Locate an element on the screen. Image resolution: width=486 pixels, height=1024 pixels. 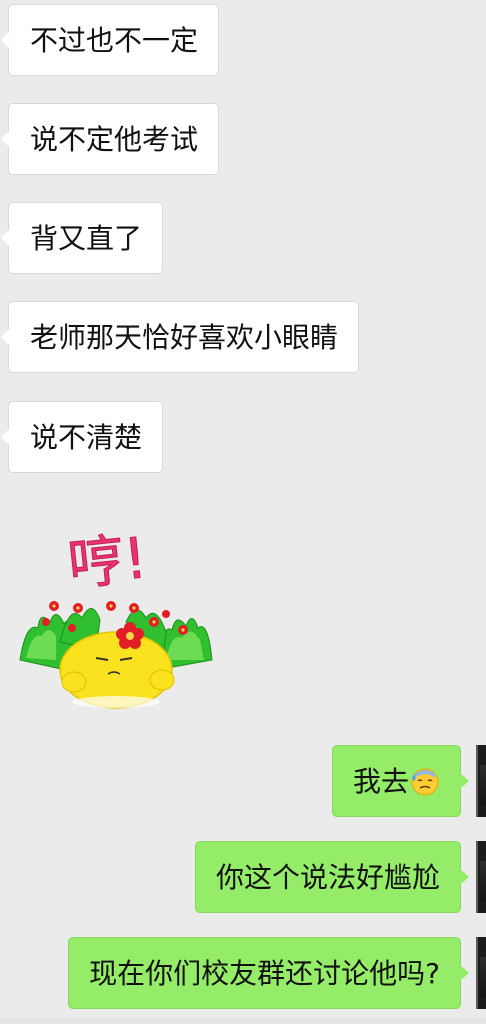
outgoing-message-bubble: 你这个说法好尴尬 is located at coordinates (332, 877).